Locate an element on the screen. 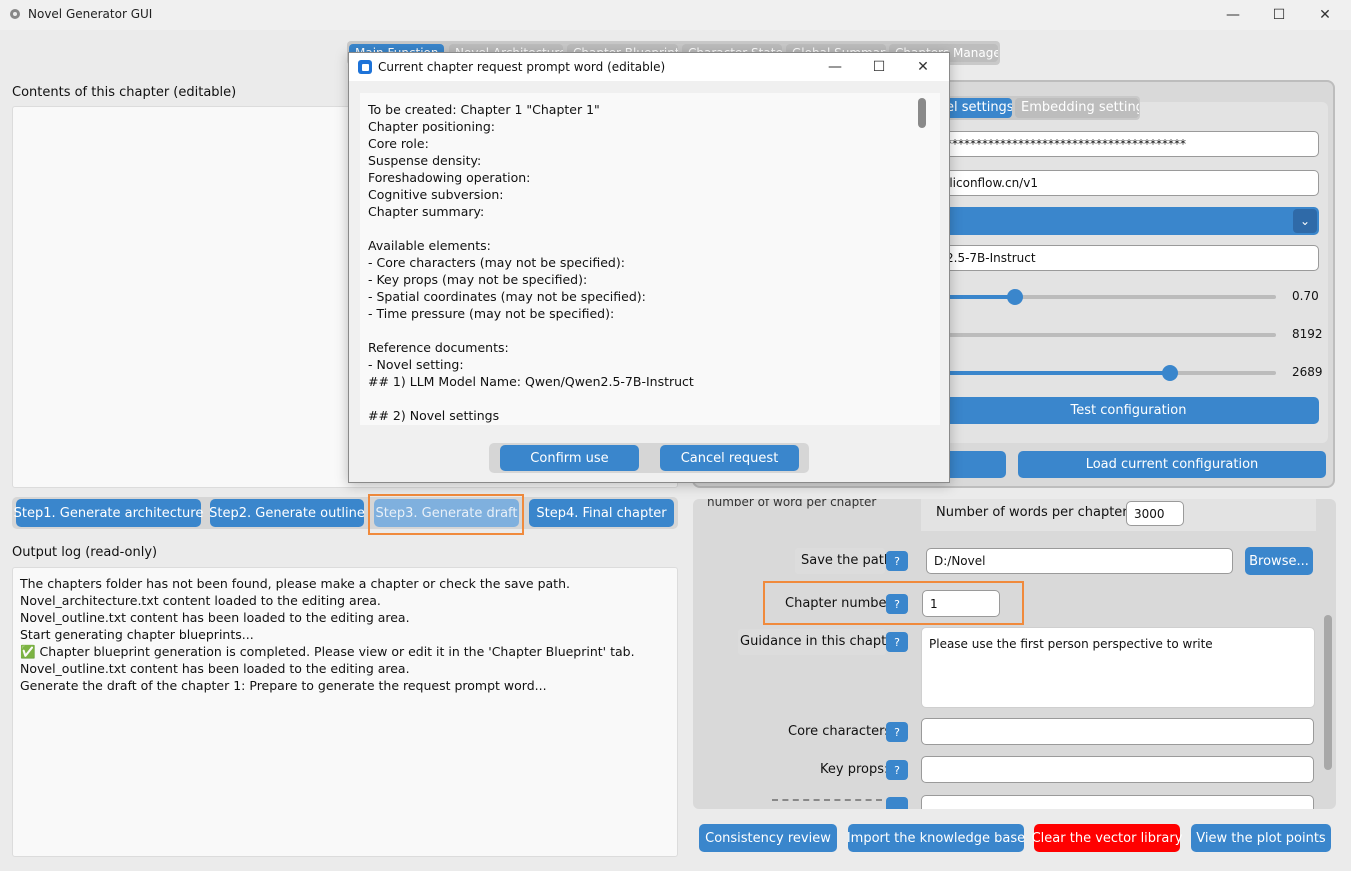 This screenshot has width=1351, height=871. confirm-use-button: Confirm use is located at coordinates (569, 458).